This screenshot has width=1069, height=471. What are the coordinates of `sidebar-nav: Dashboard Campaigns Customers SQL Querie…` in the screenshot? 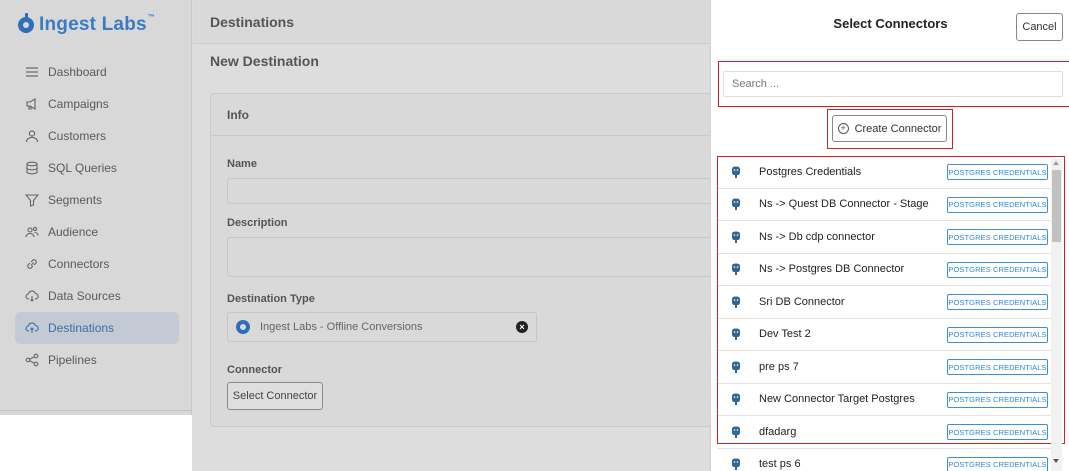 It's located at (97, 216).